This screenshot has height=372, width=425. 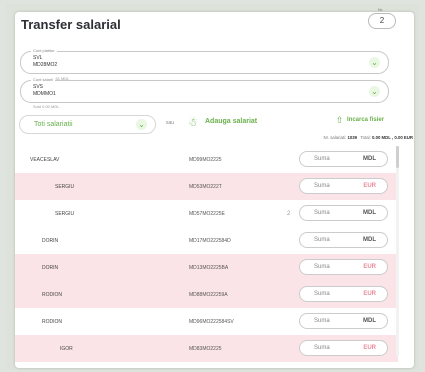 I want to click on transfer-number-field: 2, so click(x=382, y=21).